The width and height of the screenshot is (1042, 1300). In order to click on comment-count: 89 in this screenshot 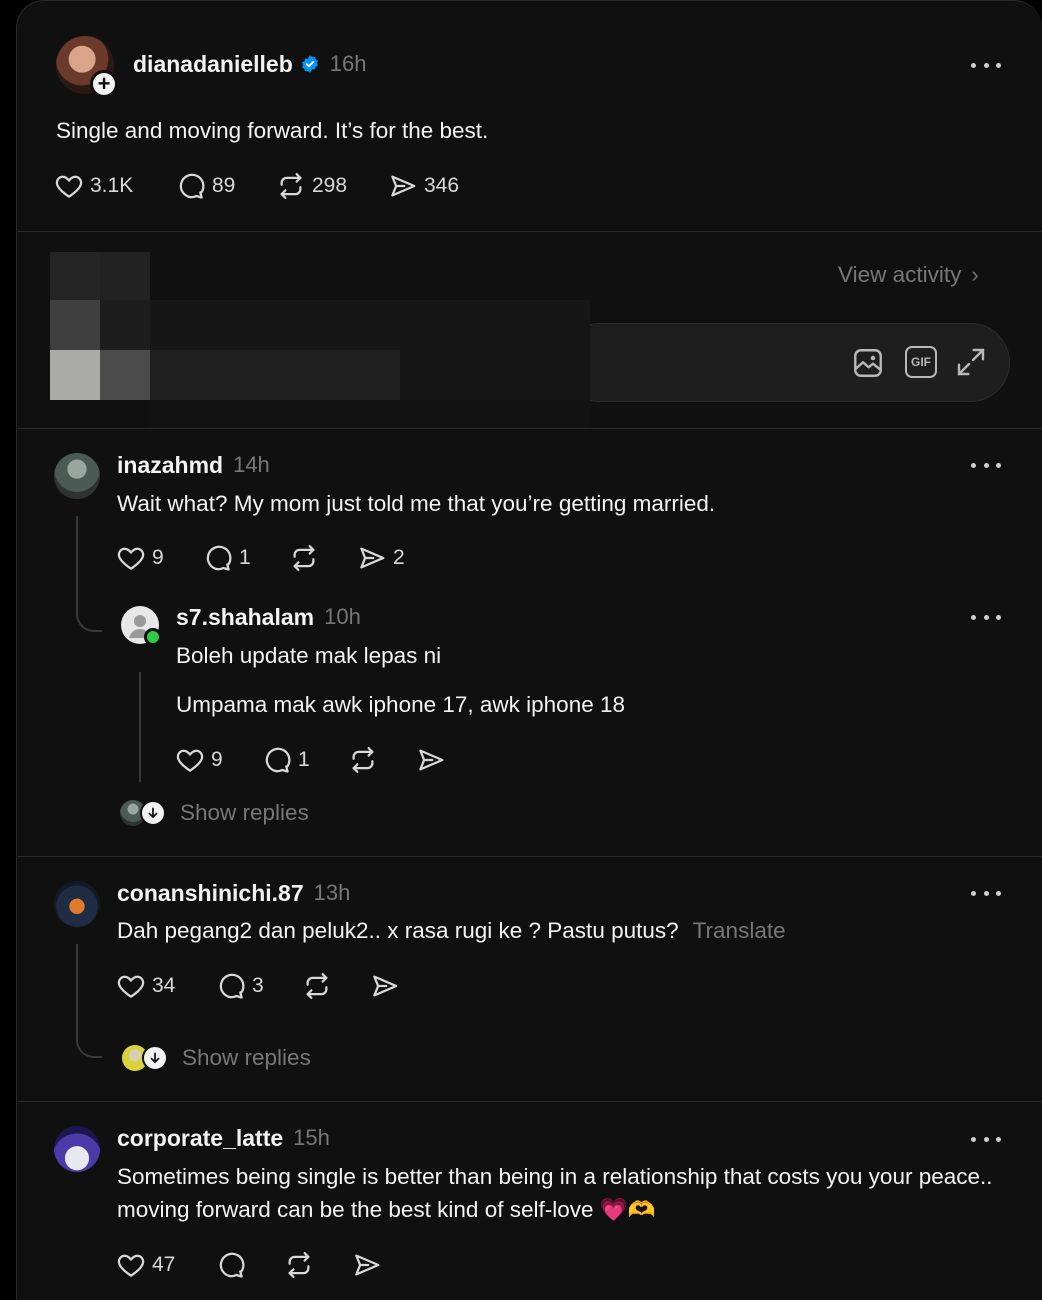, I will do `click(224, 185)`.